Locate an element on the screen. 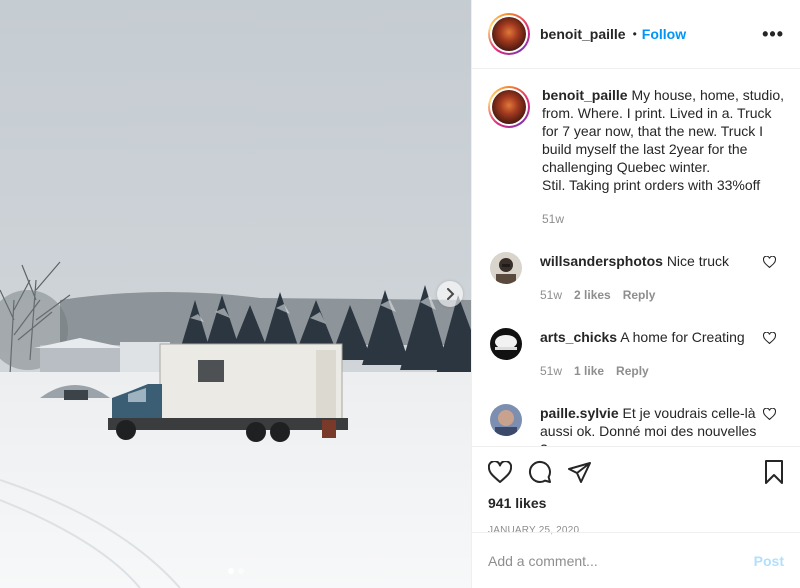 The height and width of the screenshot is (588, 800). heart-icon is located at coordinates (500, 472).